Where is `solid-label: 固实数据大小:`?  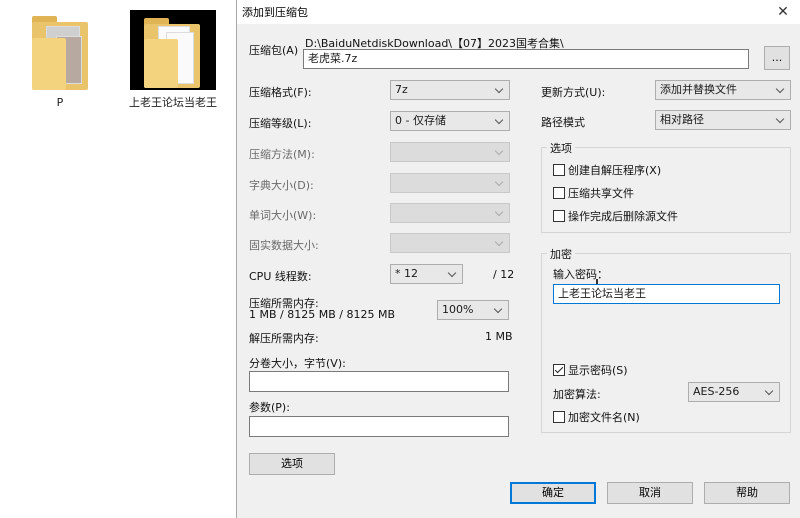 solid-label: 固实数据大小: is located at coordinates (284, 245).